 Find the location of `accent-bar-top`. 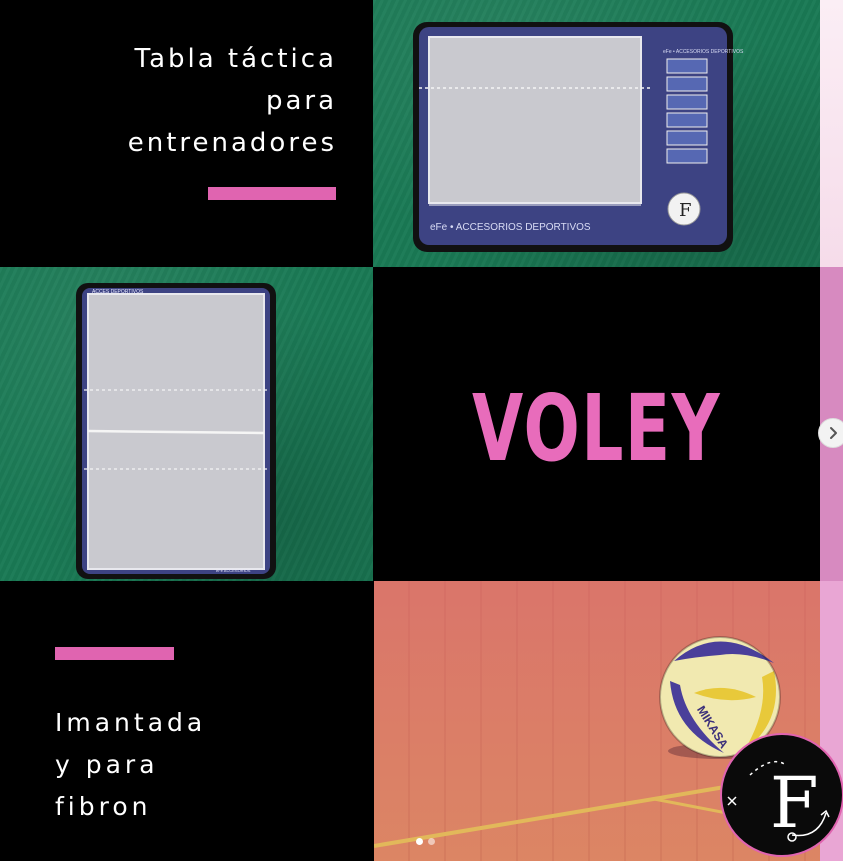

accent-bar-top is located at coordinates (272, 193).